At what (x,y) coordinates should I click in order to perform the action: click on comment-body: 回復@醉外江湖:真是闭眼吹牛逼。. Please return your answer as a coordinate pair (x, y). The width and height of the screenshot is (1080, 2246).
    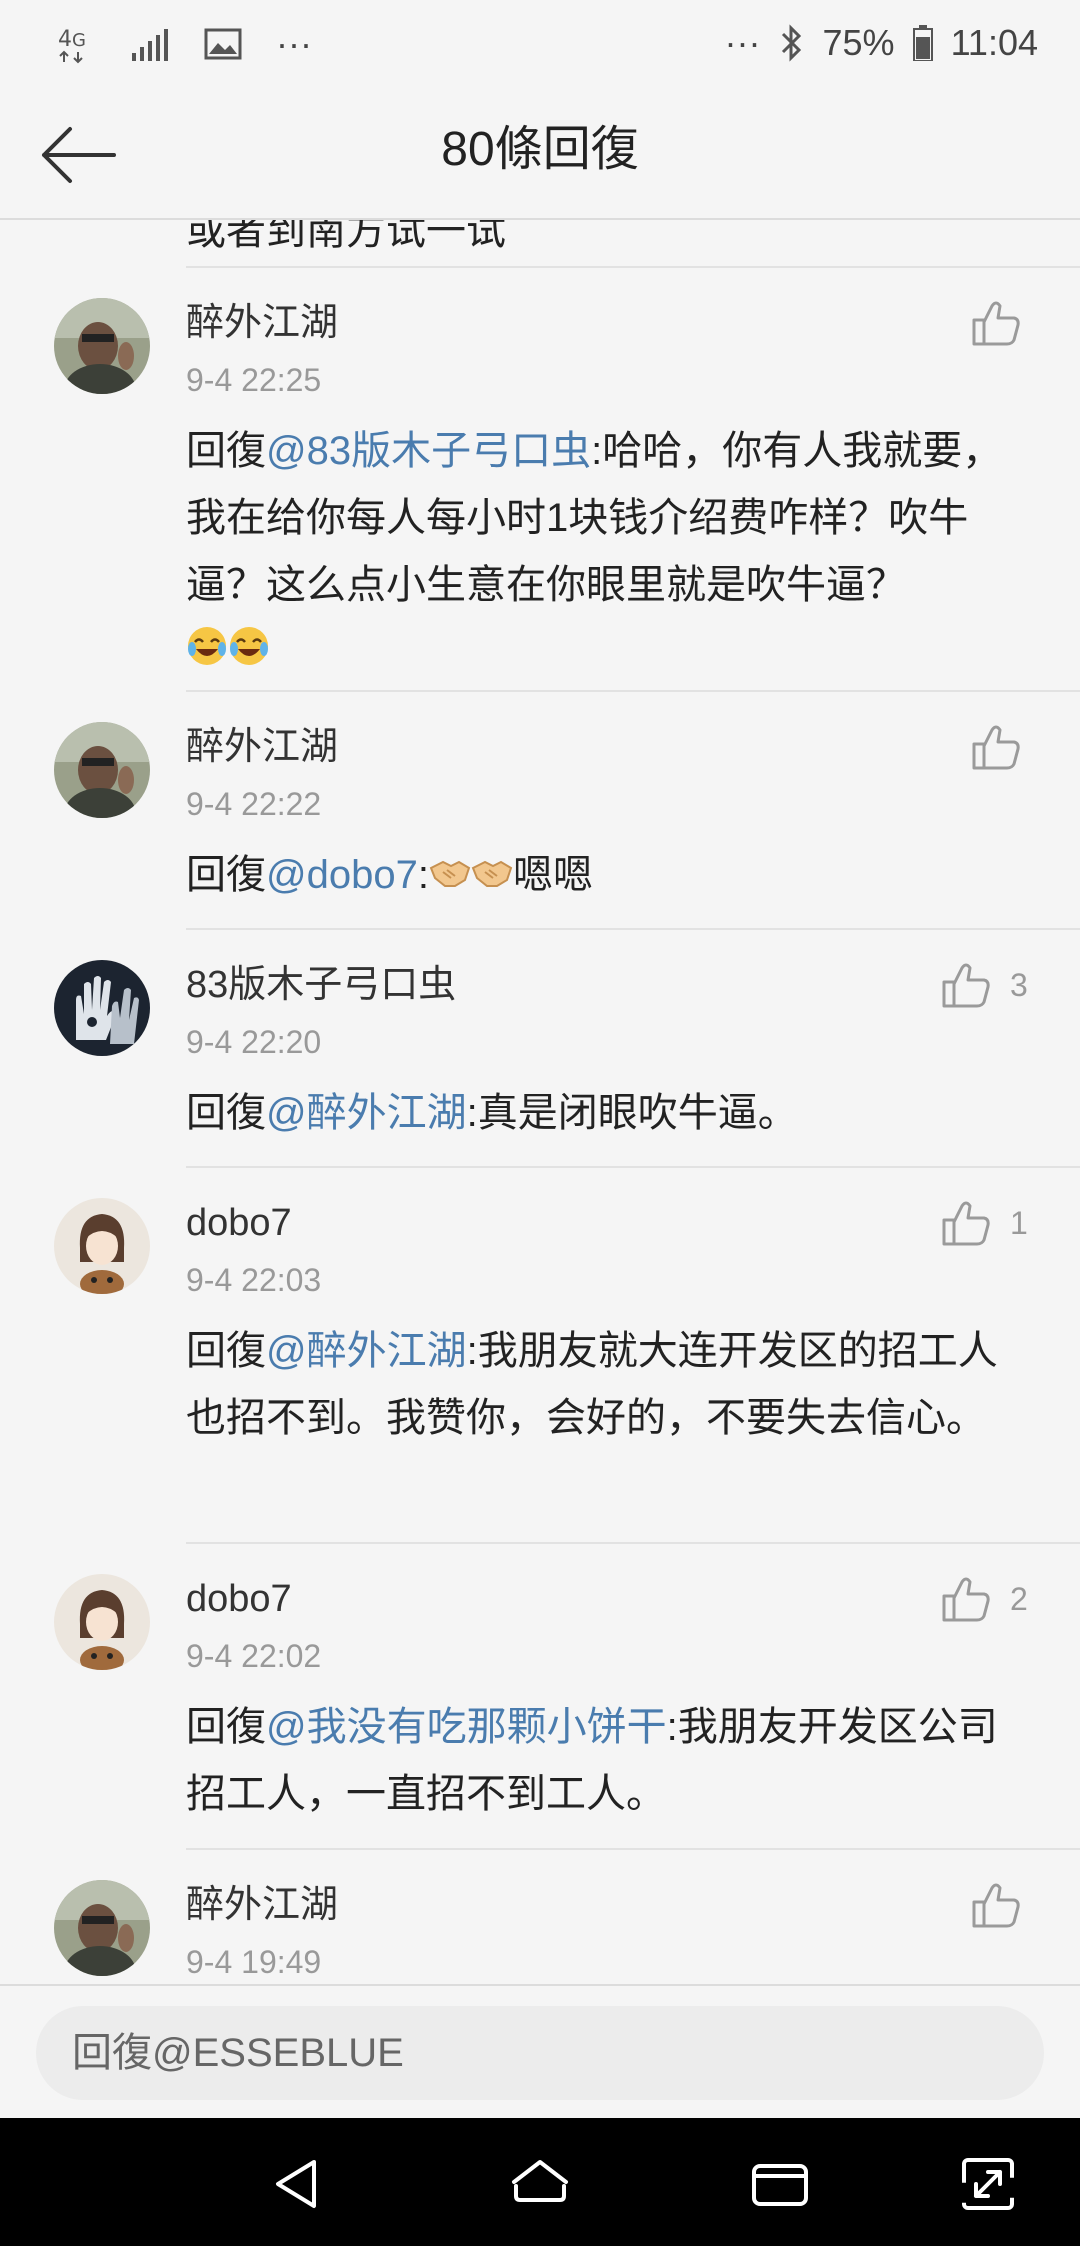
    Looking at the image, I should click on (611, 1113).